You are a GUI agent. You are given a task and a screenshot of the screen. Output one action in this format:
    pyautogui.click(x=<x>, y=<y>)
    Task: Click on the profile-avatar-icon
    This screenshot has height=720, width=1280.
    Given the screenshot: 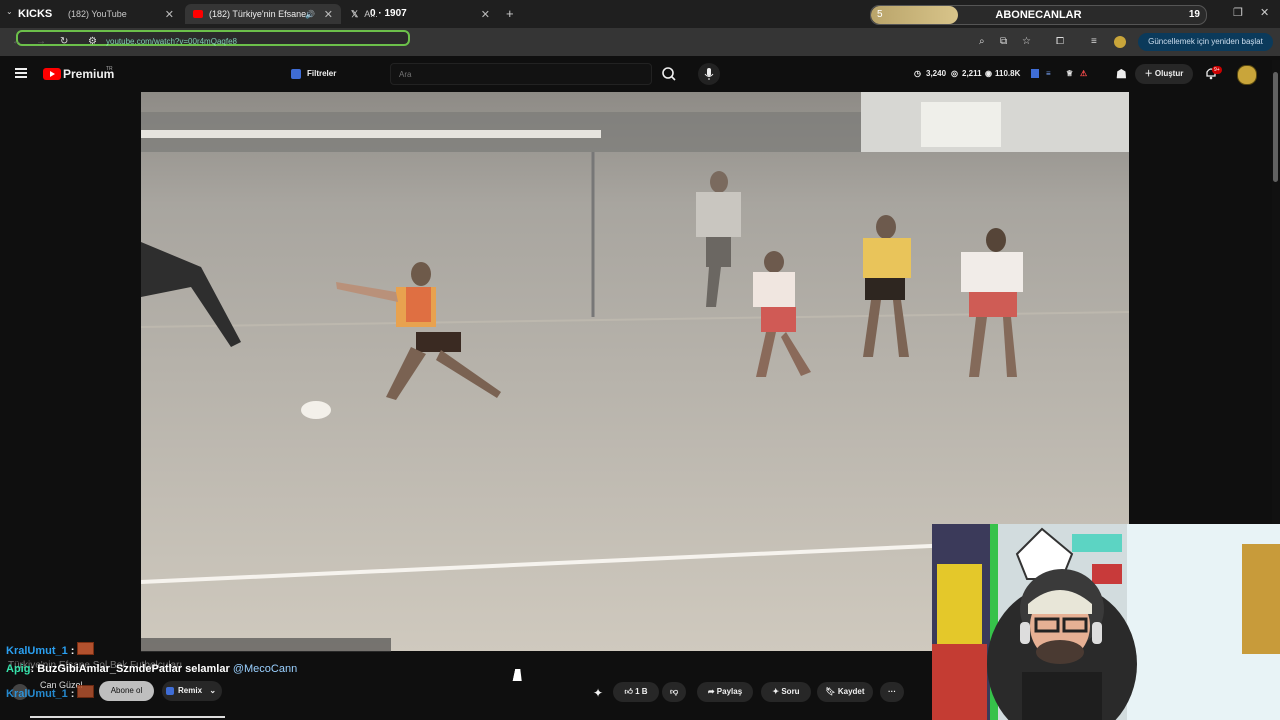 What is the action you would take?
    pyautogui.click(x=1120, y=42)
    